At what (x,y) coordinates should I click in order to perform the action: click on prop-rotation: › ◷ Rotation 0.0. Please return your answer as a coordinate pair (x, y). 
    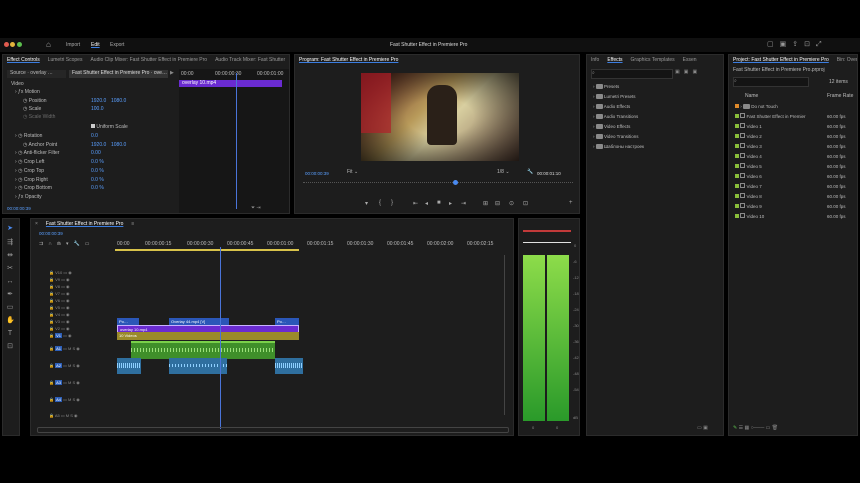
    Looking at the image, I should click on (95, 136).